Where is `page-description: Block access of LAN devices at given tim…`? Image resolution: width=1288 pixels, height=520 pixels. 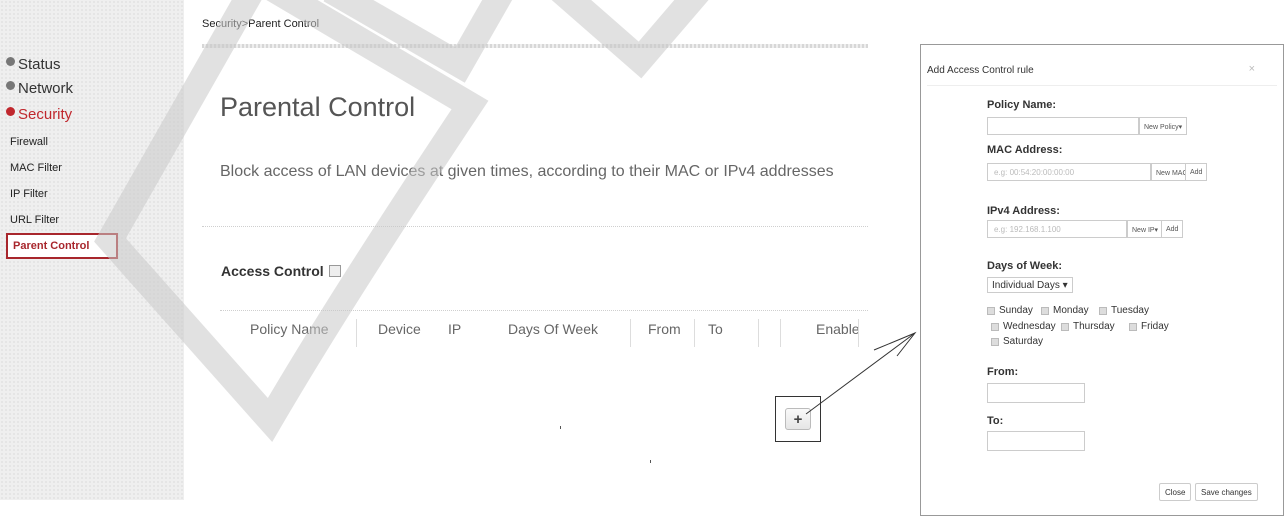 page-description: Block access of LAN devices at given tim… is located at coordinates (527, 171).